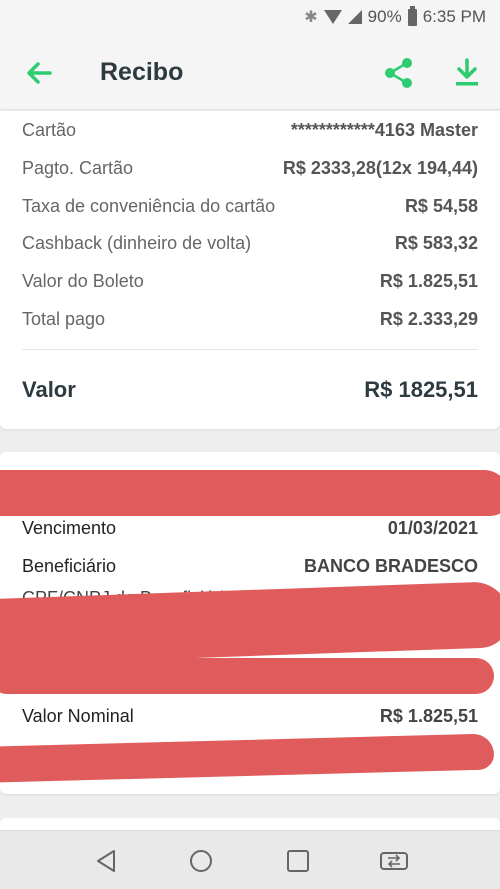 This screenshot has width=500, height=889. Describe the element at coordinates (384, 130) in the screenshot. I see `row-value: ************4163 Master` at that location.